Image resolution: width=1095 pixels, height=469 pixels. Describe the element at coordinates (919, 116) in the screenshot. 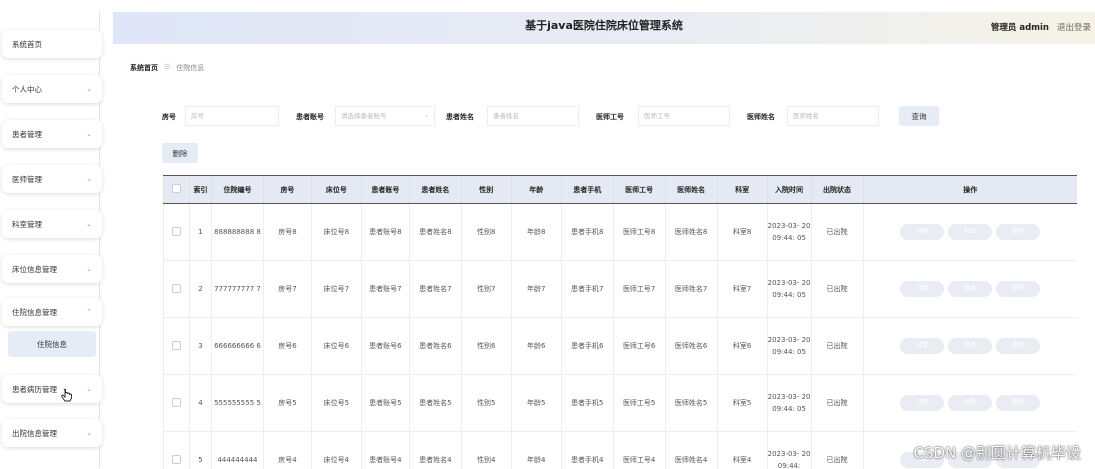

I see `query-button: 查询` at that location.